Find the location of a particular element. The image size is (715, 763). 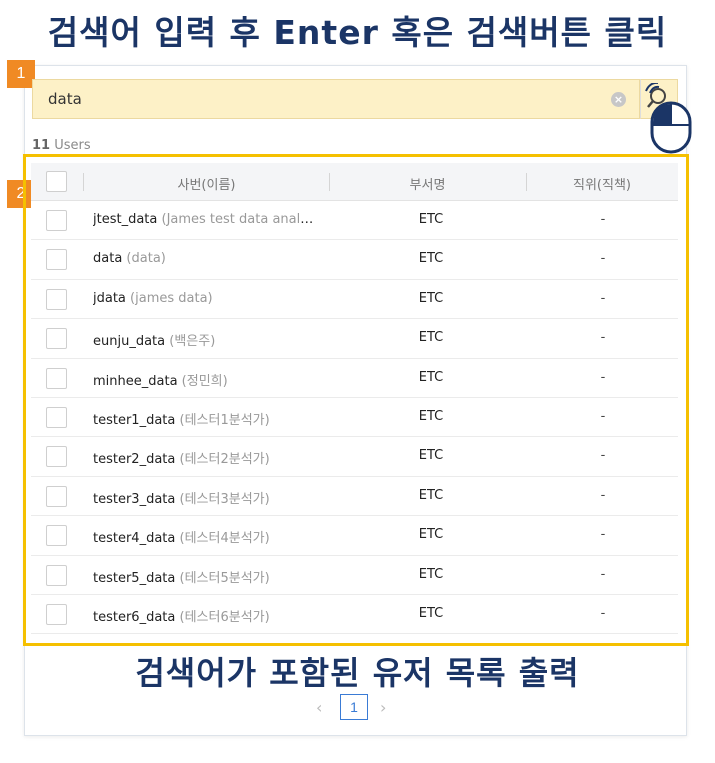

prev-page-button: ‹ is located at coordinates (319, 707).